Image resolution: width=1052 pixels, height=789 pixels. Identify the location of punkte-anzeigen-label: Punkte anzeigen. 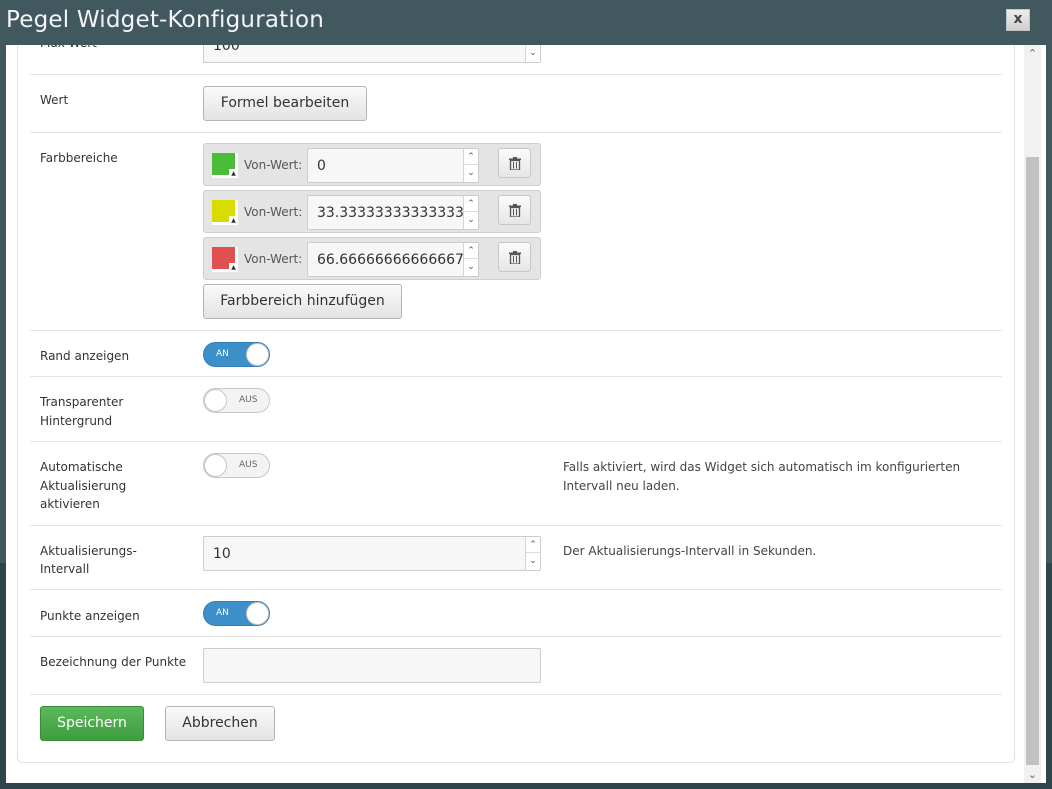
(90, 616).